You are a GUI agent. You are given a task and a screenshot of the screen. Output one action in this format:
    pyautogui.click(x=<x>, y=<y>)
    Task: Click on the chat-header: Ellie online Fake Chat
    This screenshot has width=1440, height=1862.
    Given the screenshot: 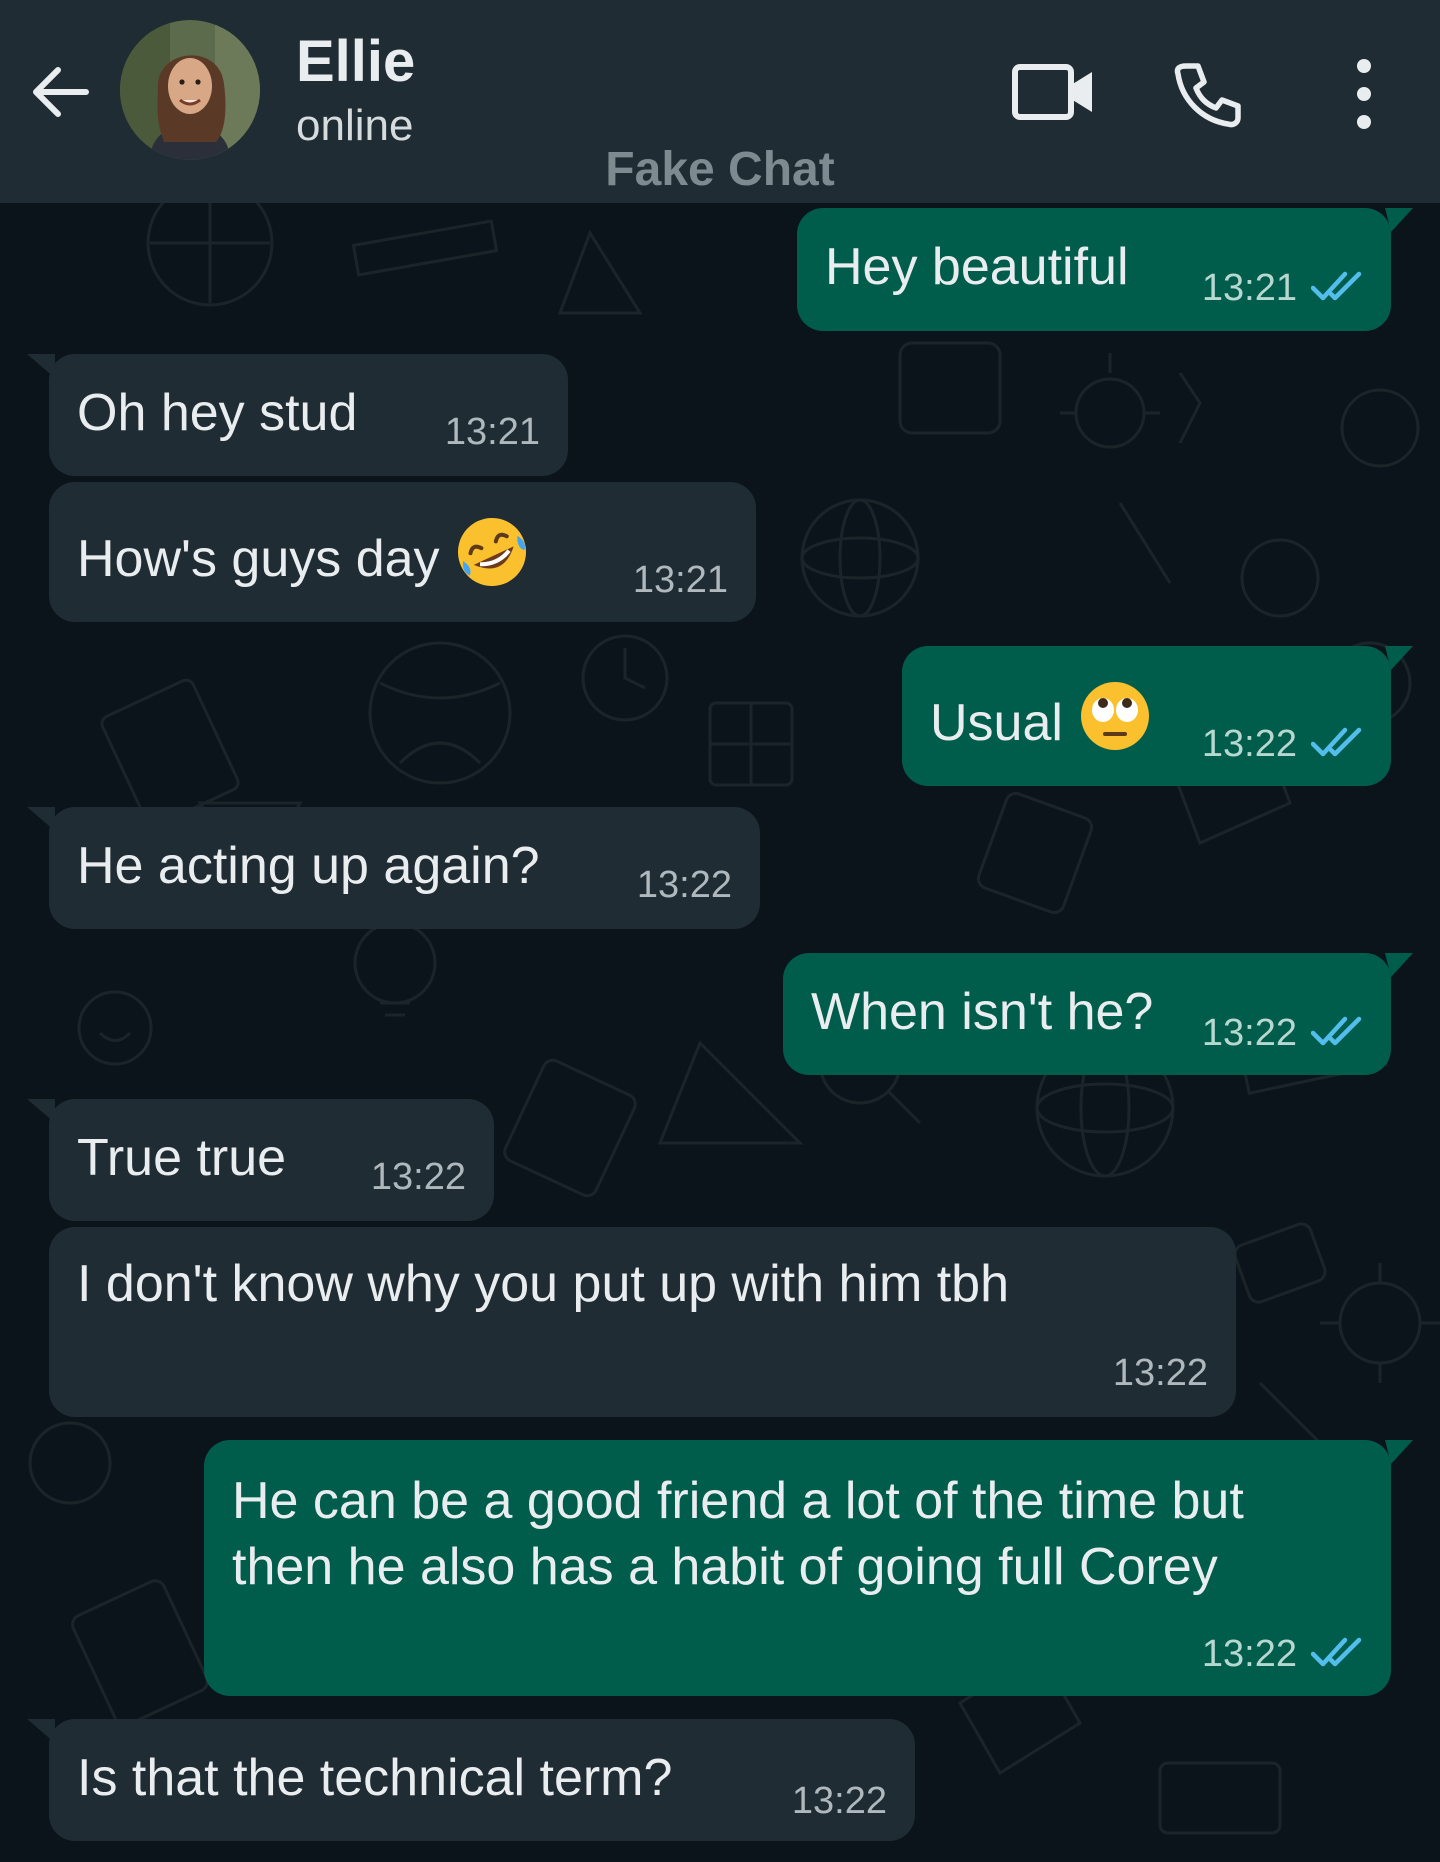 What is the action you would take?
    pyautogui.click(x=720, y=101)
    